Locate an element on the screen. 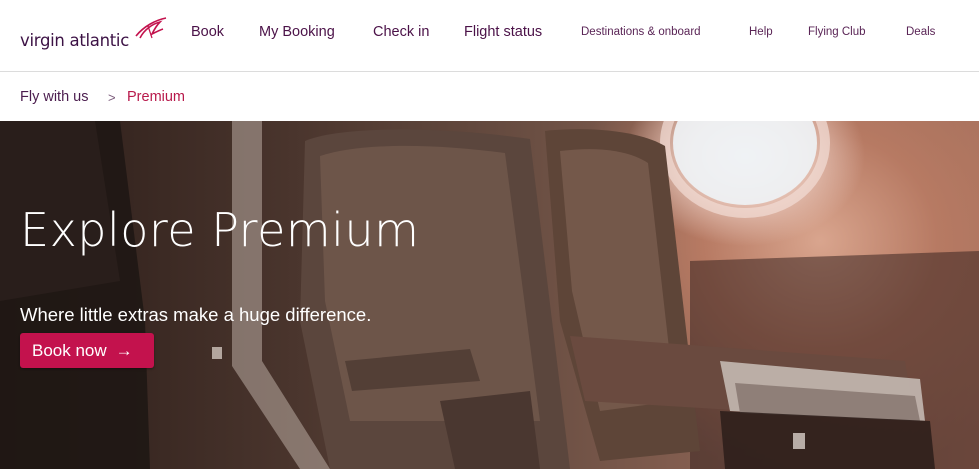  nav-item-deals: Deals is located at coordinates (920, 32).